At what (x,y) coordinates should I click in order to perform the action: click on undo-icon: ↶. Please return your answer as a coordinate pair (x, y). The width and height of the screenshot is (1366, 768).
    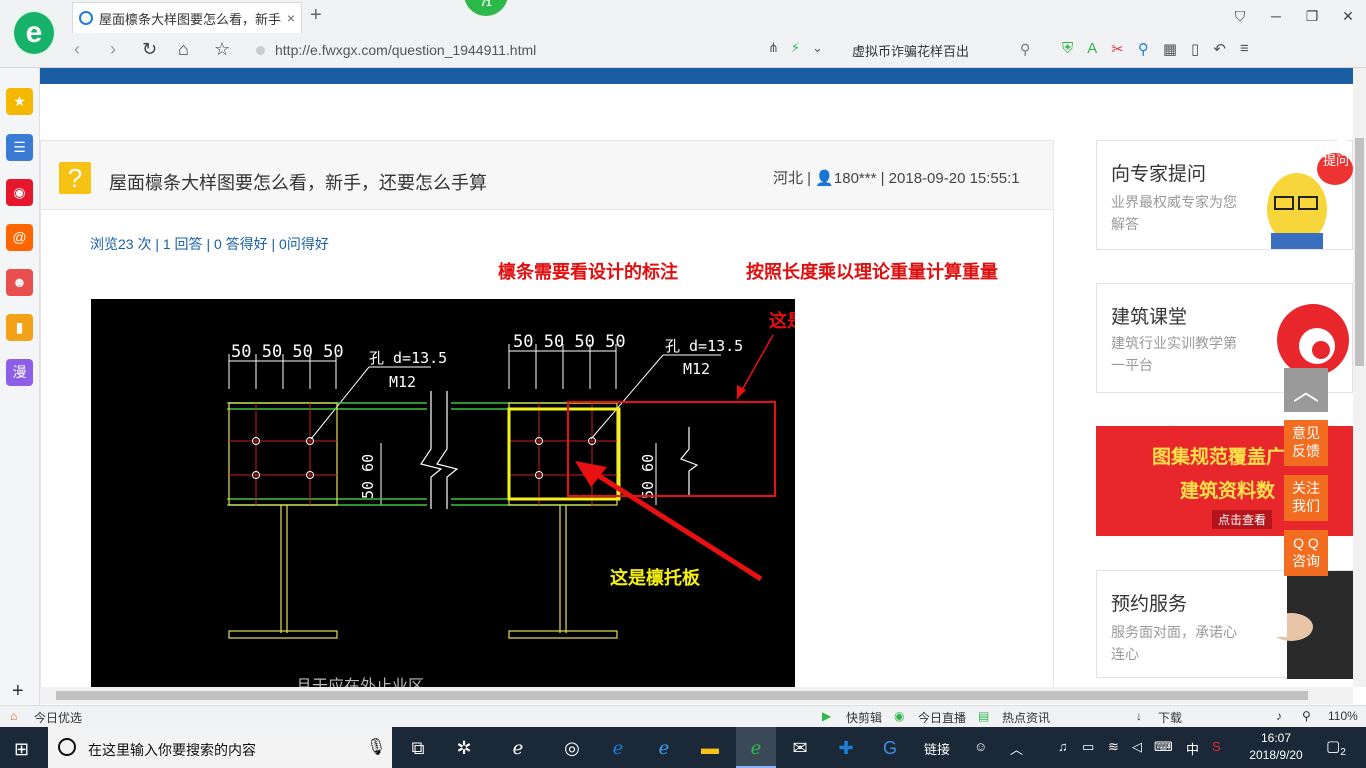
    Looking at the image, I should click on (1219, 49).